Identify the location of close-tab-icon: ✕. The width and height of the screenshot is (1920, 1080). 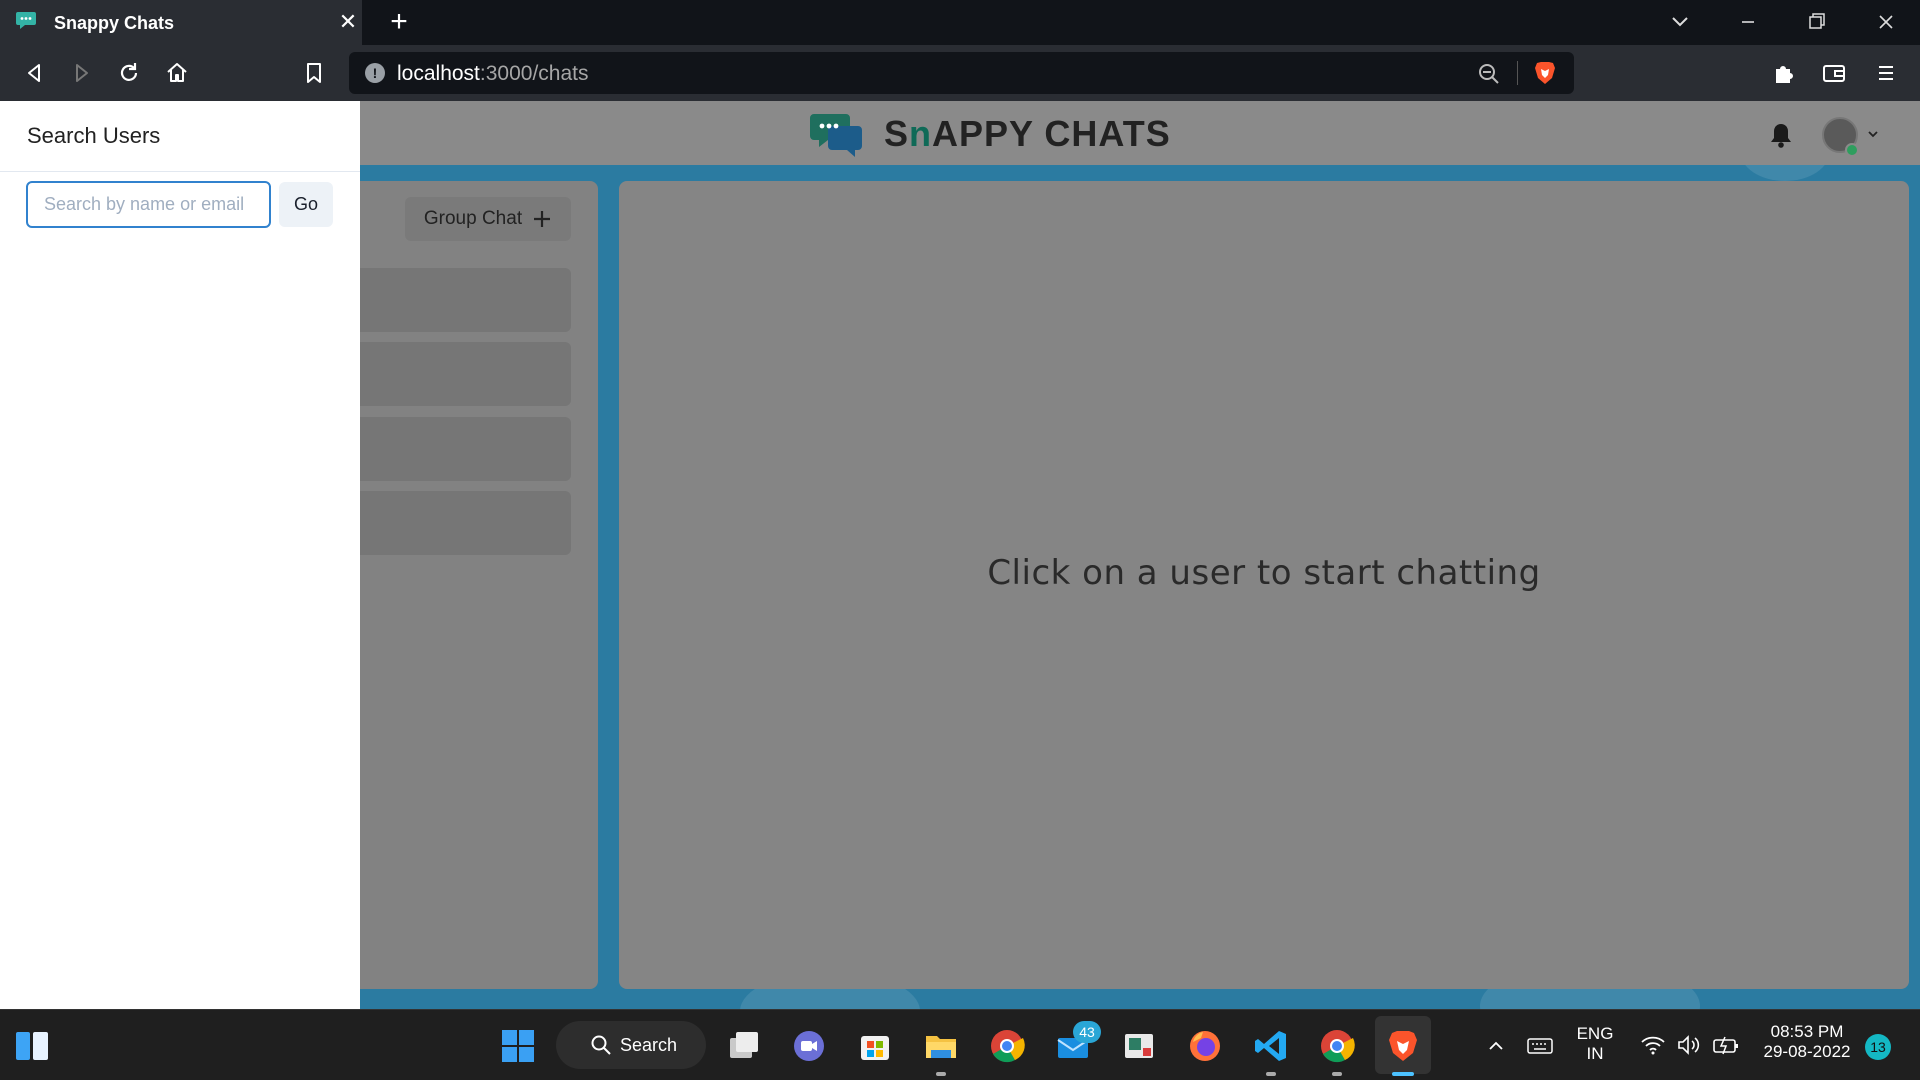
(348, 22).